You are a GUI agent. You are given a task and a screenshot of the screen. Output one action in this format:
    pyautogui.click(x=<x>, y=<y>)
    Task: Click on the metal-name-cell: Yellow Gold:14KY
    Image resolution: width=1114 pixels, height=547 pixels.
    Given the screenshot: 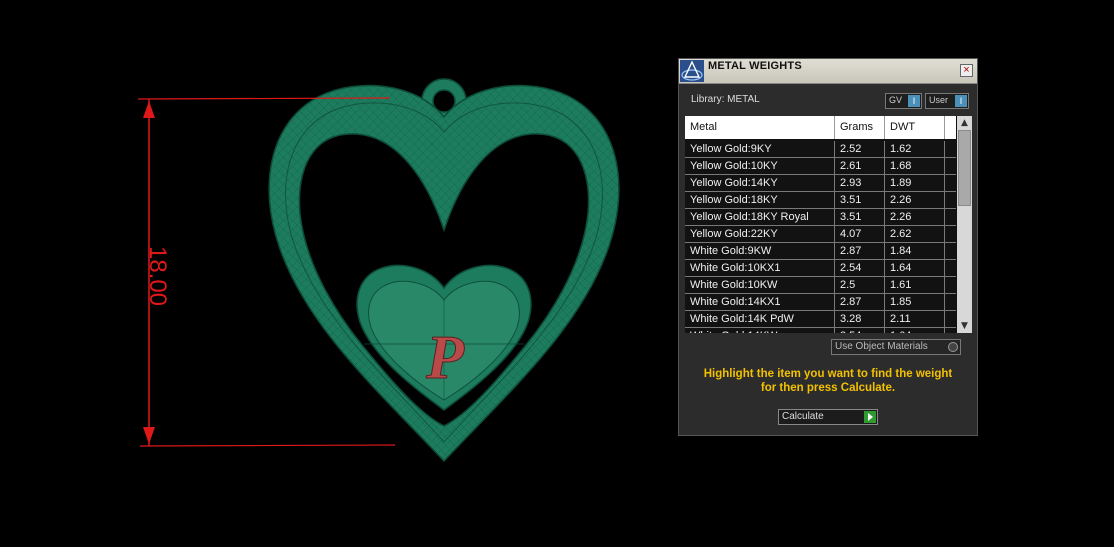 What is the action you would take?
    pyautogui.click(x=760, y=183)
    